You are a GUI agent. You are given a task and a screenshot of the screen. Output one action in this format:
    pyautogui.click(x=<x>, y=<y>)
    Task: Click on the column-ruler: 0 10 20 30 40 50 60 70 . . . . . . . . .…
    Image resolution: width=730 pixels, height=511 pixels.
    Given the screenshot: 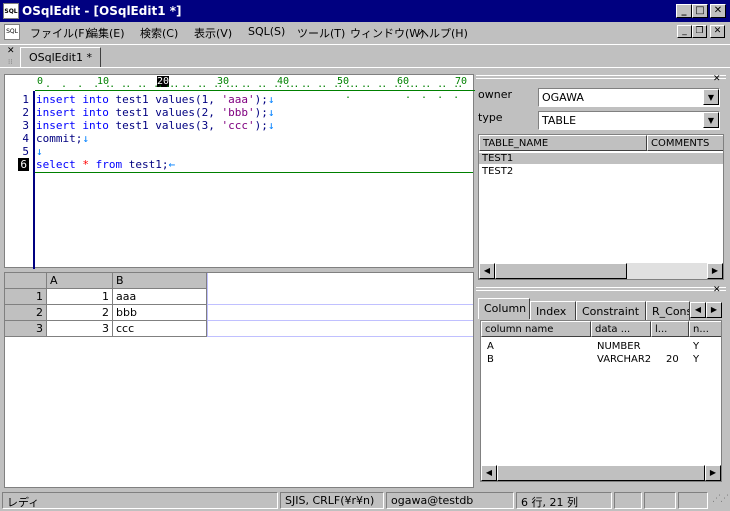 What is the action you would take?
    pyautogui.click(x=255, y=88)
    